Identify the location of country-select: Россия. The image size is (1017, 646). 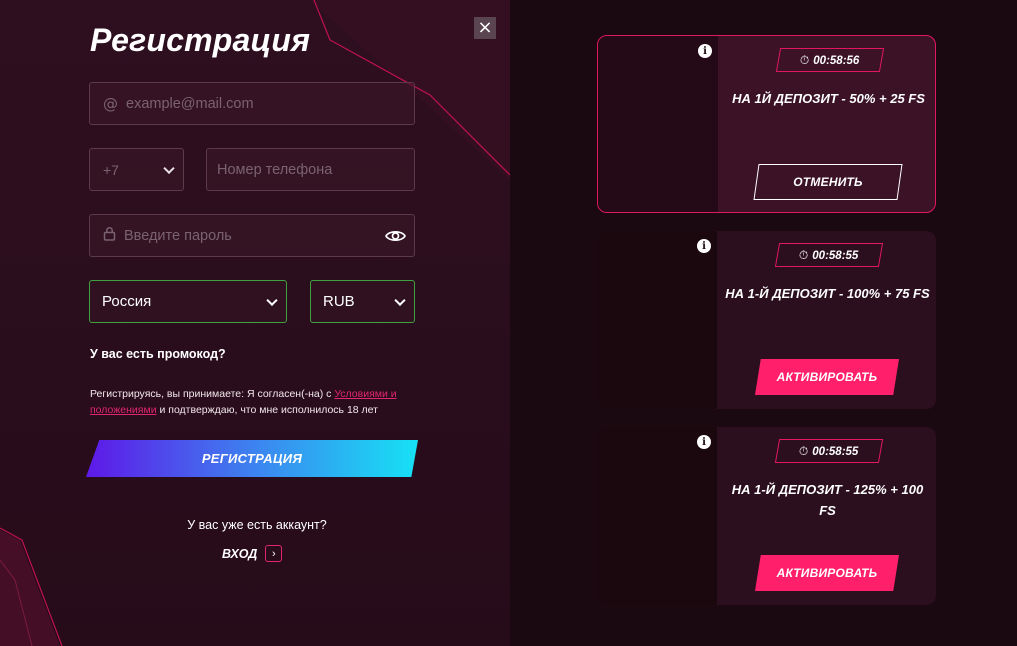
(188, 301).